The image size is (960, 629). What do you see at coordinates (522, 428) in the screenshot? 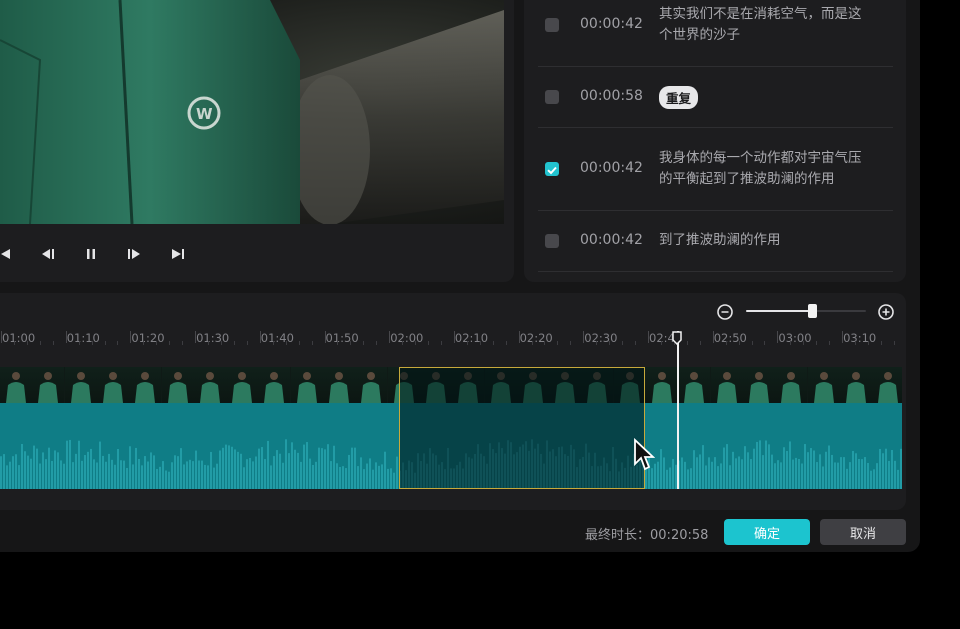
I see `selected-segment` at bounding box center [522, 428].